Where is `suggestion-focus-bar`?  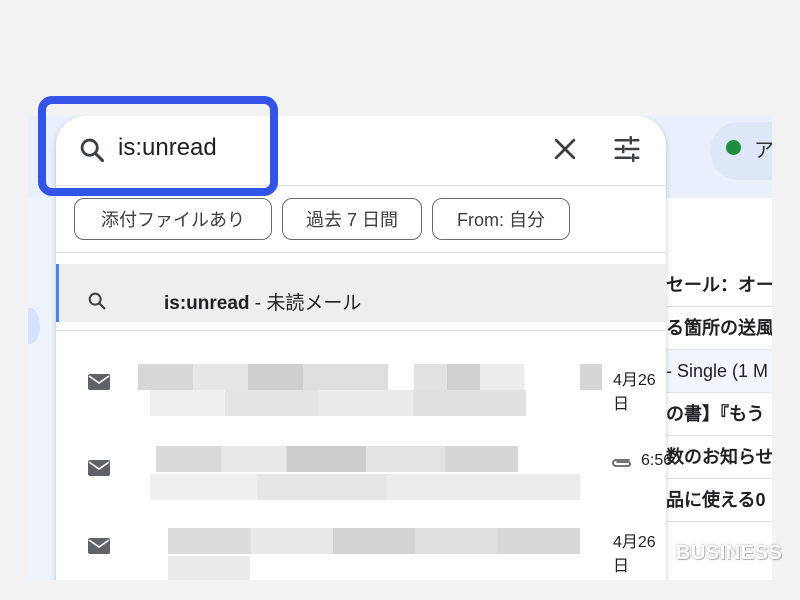
suggestion-focus-bar is located at coordinates (57, 293).